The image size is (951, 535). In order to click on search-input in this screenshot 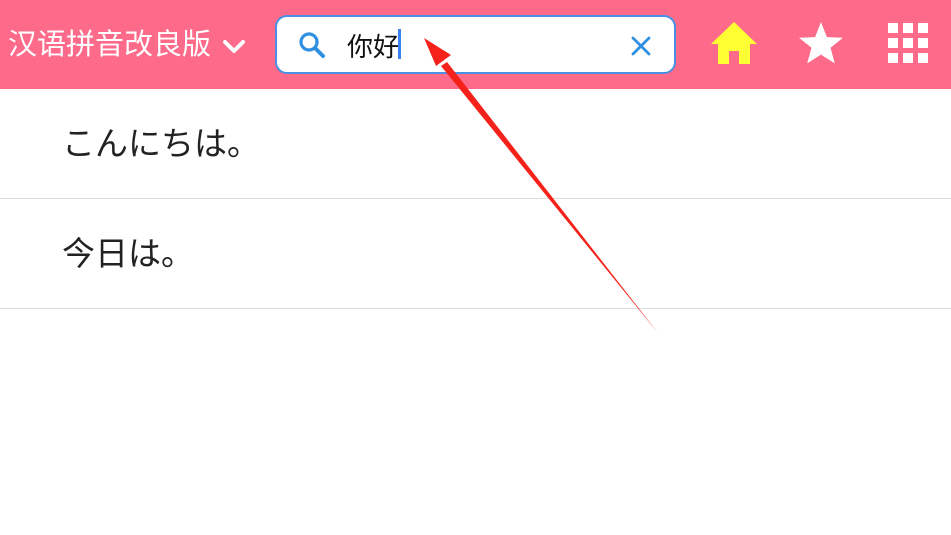, I will do `click(482, 45)`.